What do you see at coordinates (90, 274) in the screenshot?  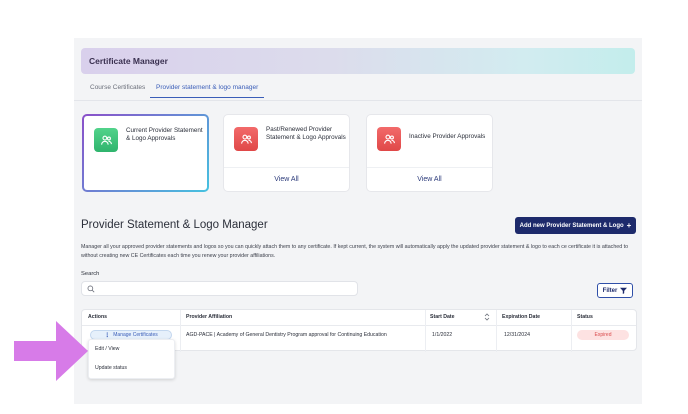 I see `search-label: Search` at bounding box center [90, 274].